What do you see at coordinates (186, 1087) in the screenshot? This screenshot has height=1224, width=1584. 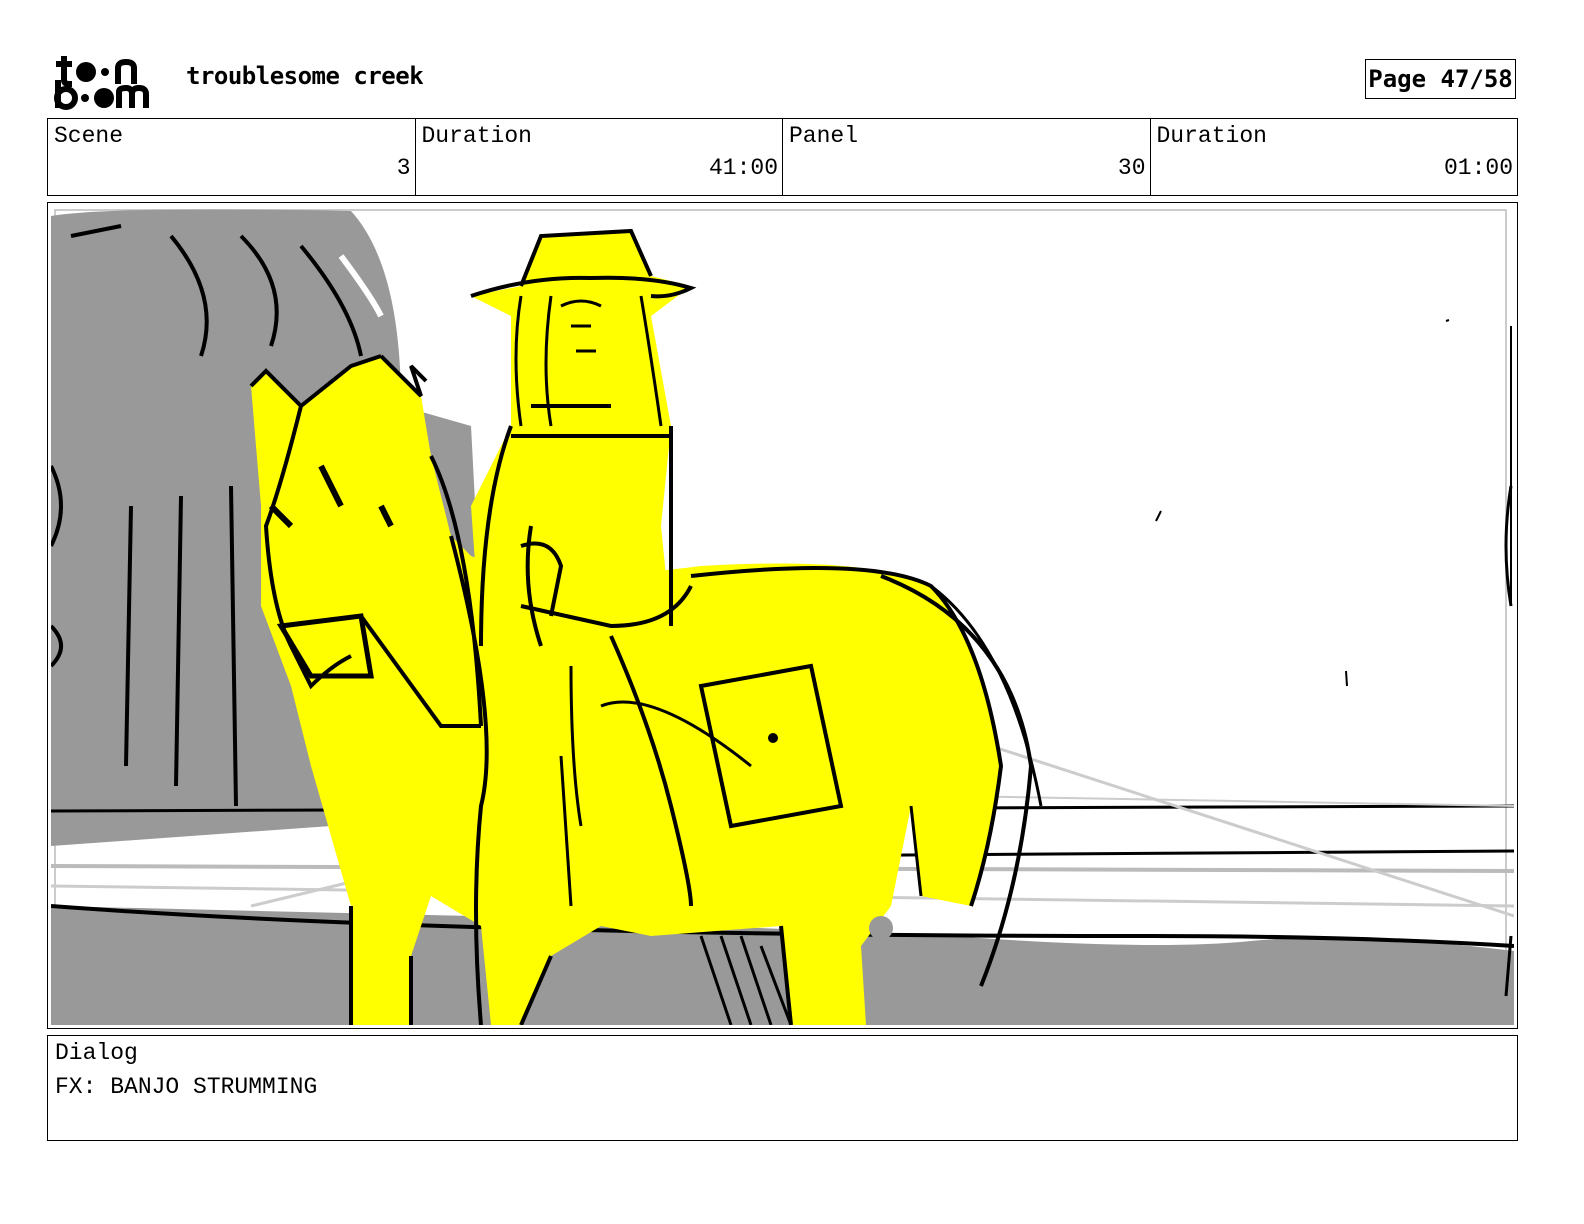 I see `dialog-text: FX: BANJO STRUMMING` at bounding box center [186, 1087].